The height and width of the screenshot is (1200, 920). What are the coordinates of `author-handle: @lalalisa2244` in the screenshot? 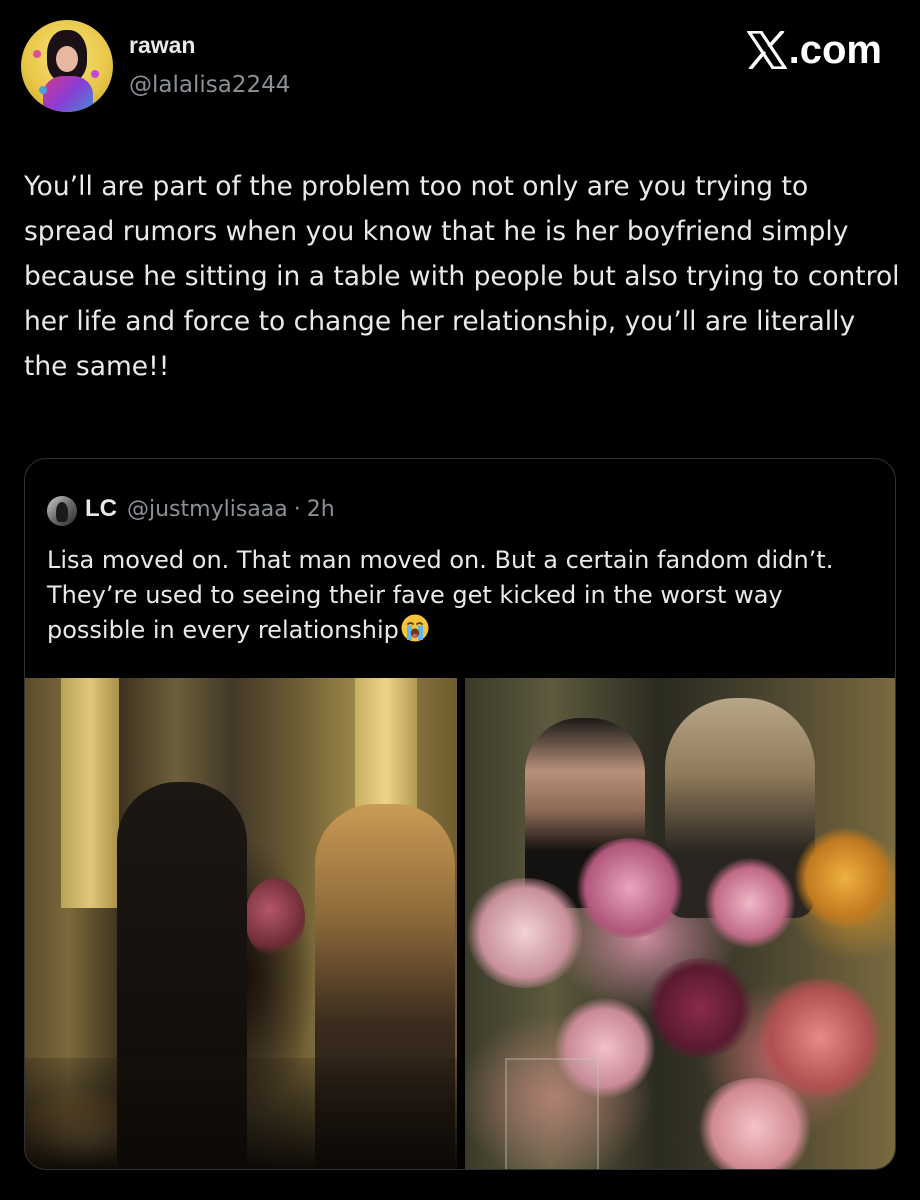 It's located at (209, 85).